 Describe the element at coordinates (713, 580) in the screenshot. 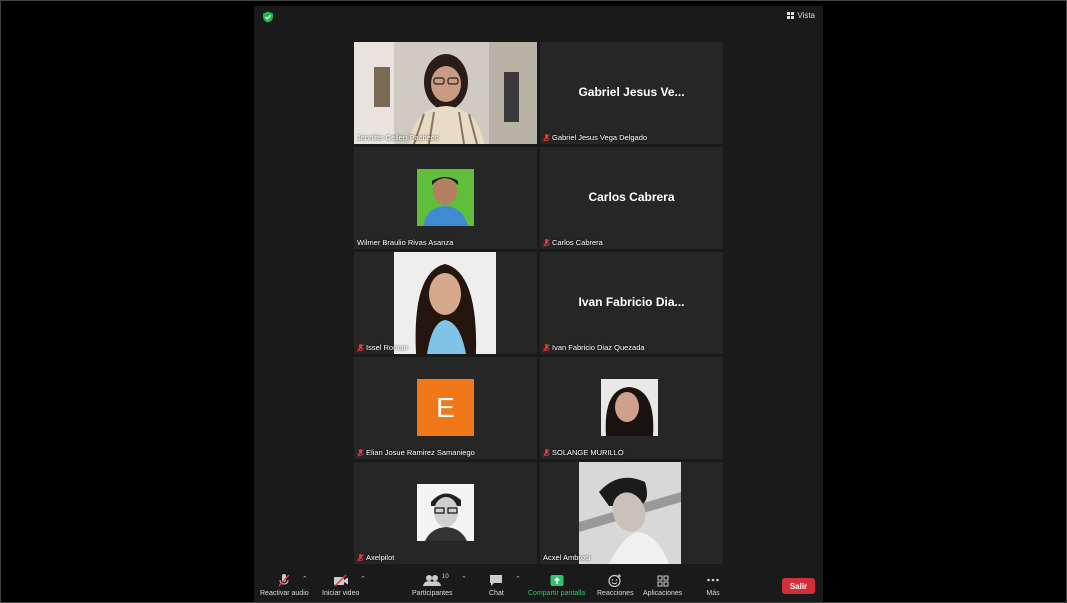

I see `more-dots-icon` at that location.